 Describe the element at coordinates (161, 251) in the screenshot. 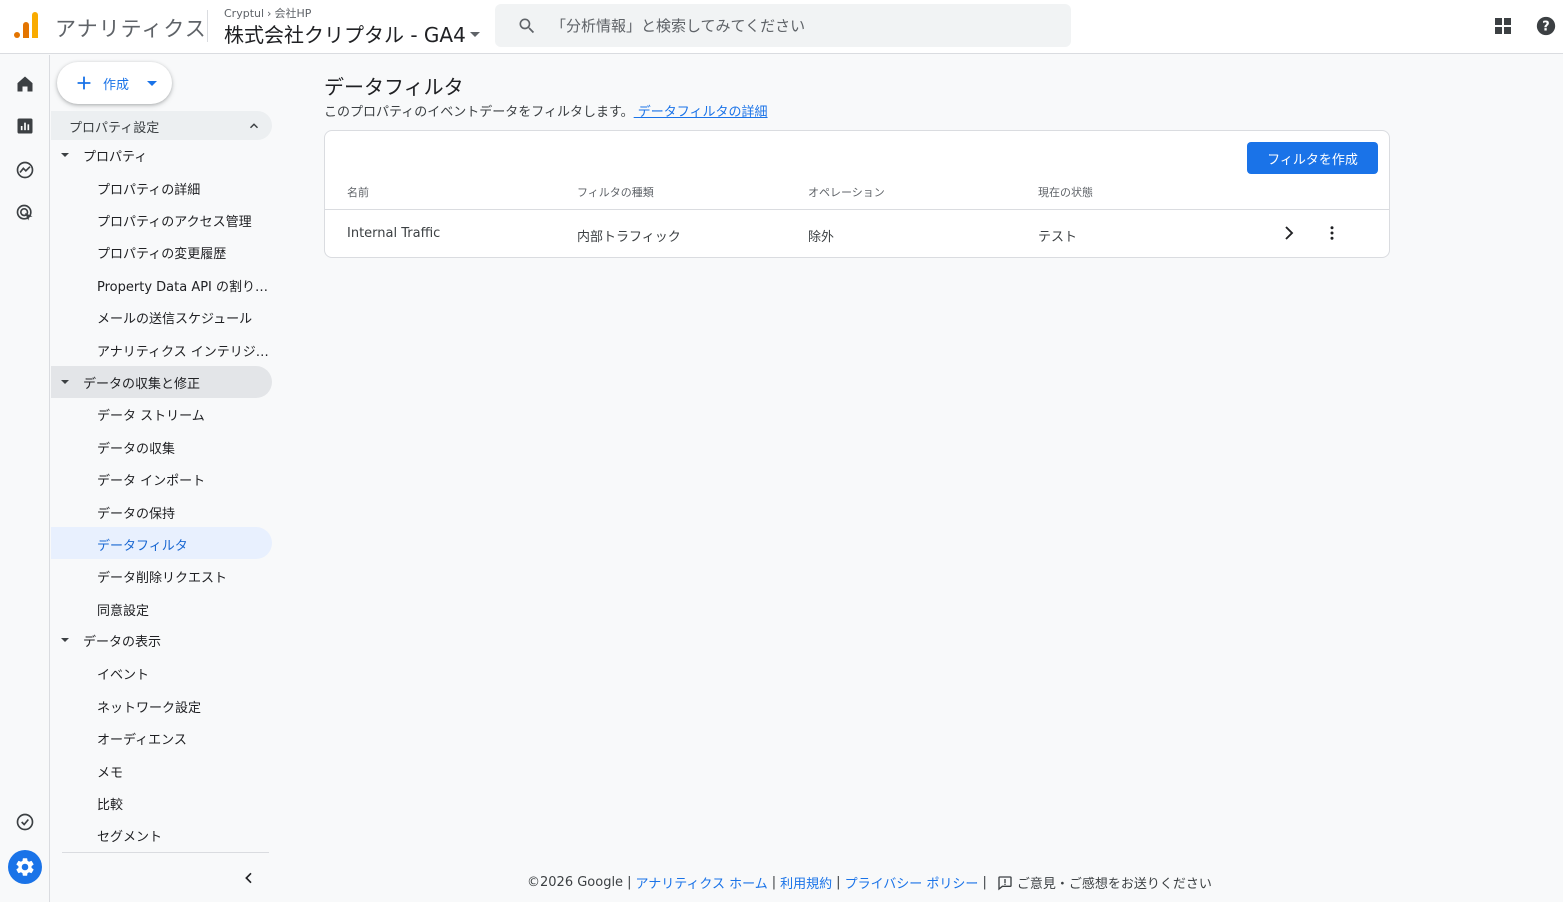

I see `nav-item-property-change-history: プロパティの変更履歴` at that location.